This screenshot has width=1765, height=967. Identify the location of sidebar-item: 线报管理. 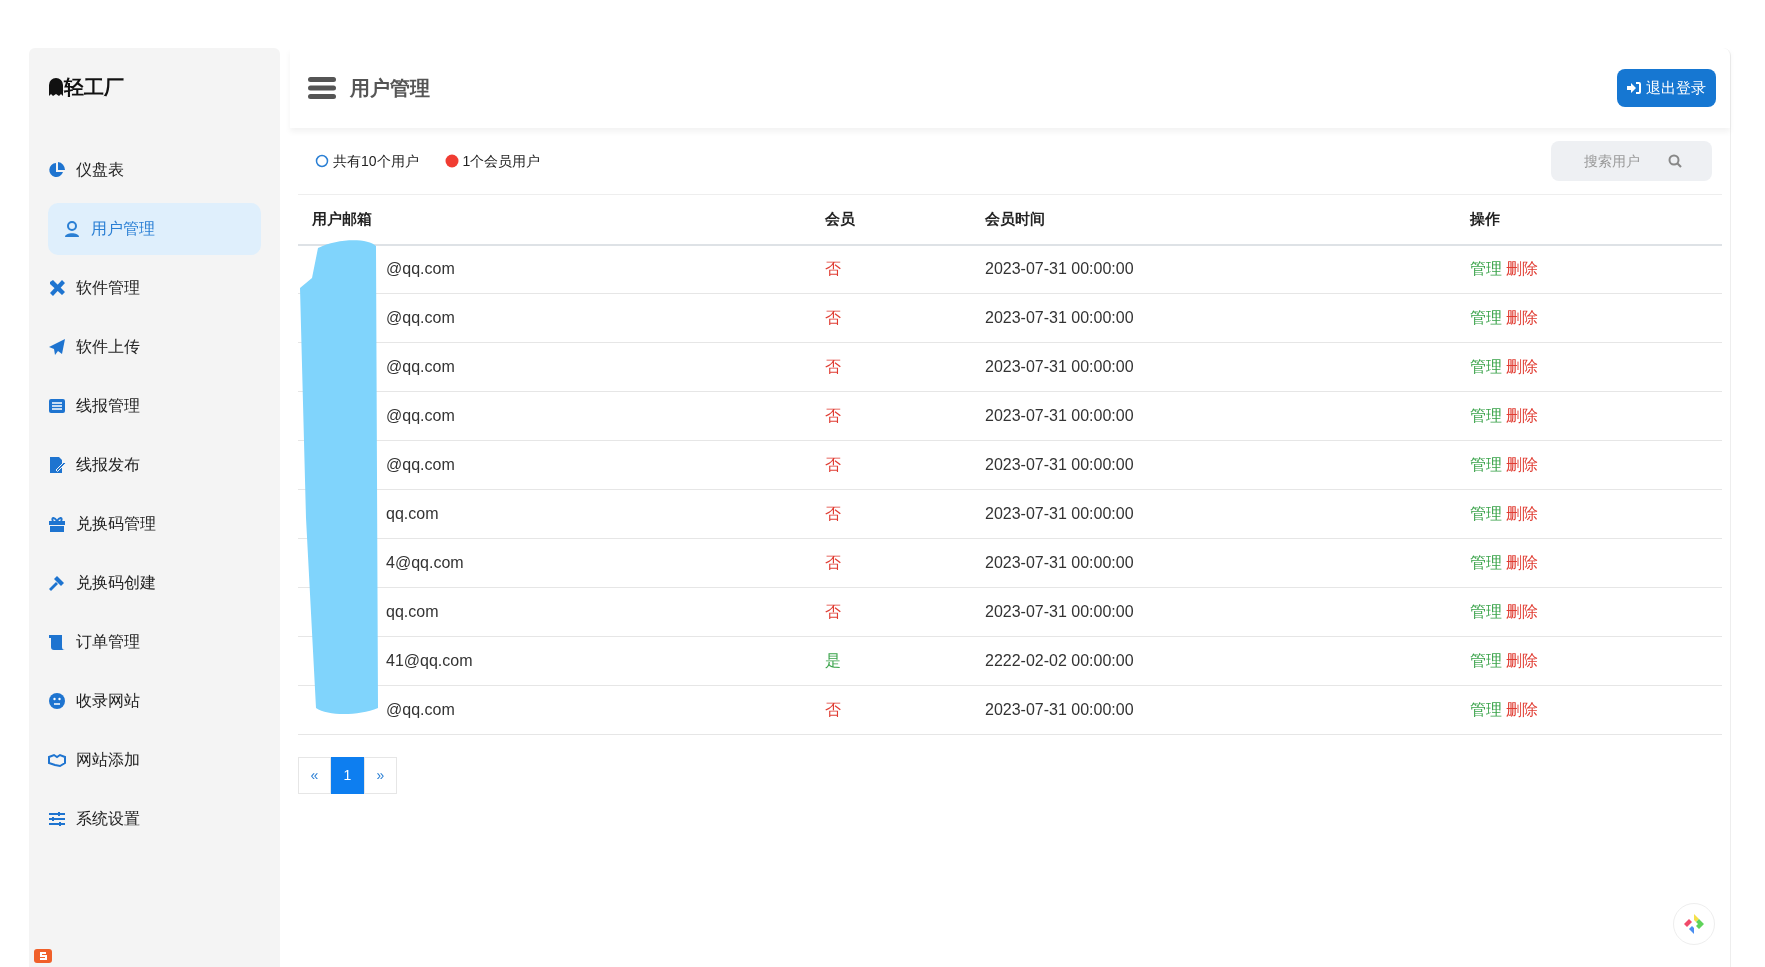
(154, 406).